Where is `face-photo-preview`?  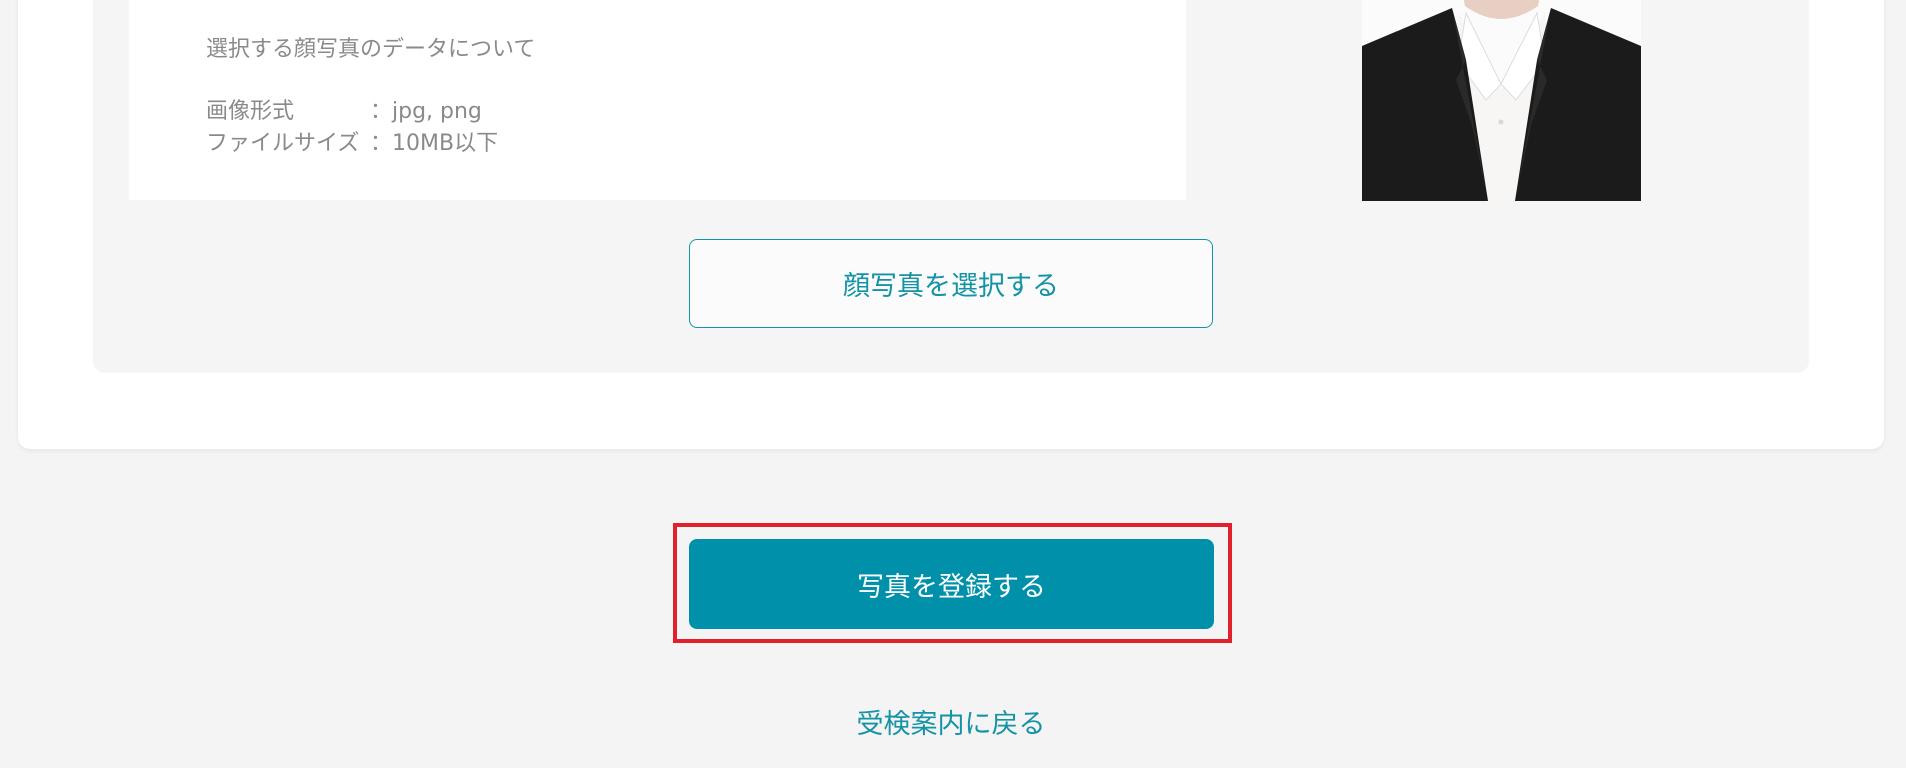 face-photo-preview is located at coordinates (1501, 100).